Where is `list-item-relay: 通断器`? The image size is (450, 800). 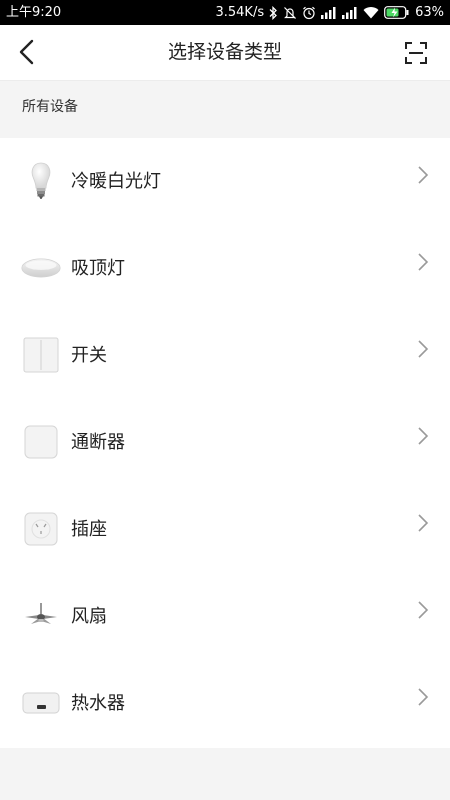 list-item-relay: 通断器 is located at coordinates (225, 442).